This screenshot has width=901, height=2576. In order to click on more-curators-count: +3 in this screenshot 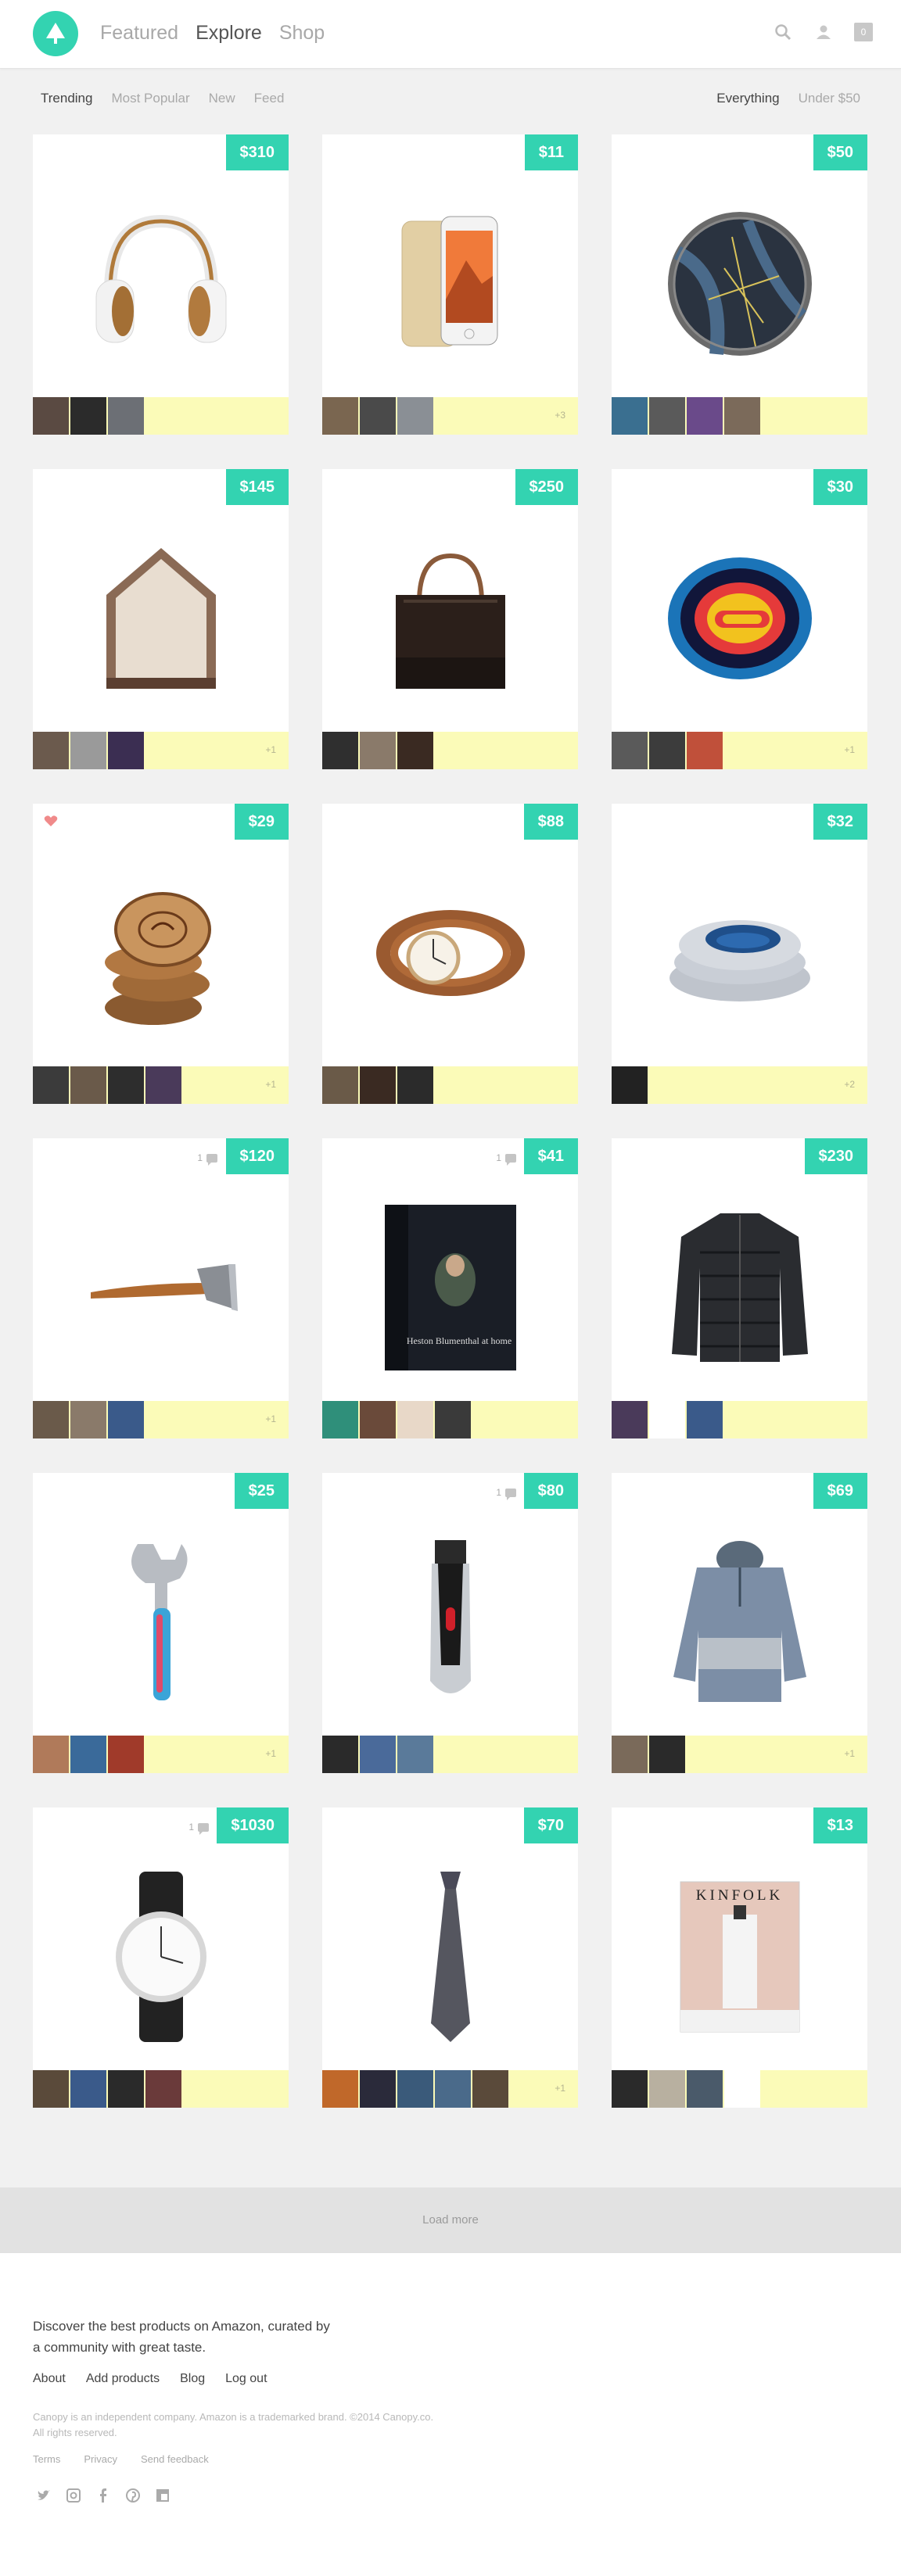, I will do `click(560, 415)`.